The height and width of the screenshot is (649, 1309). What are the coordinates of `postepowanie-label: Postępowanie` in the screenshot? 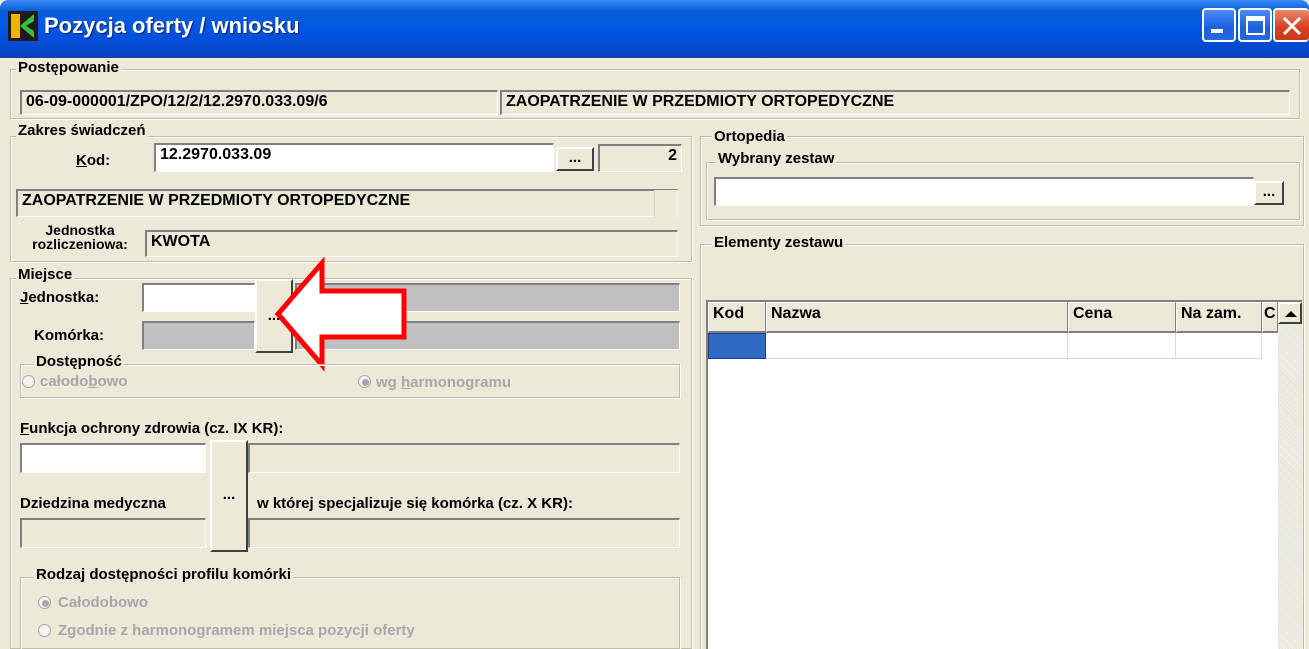 It's located at (68, 67).